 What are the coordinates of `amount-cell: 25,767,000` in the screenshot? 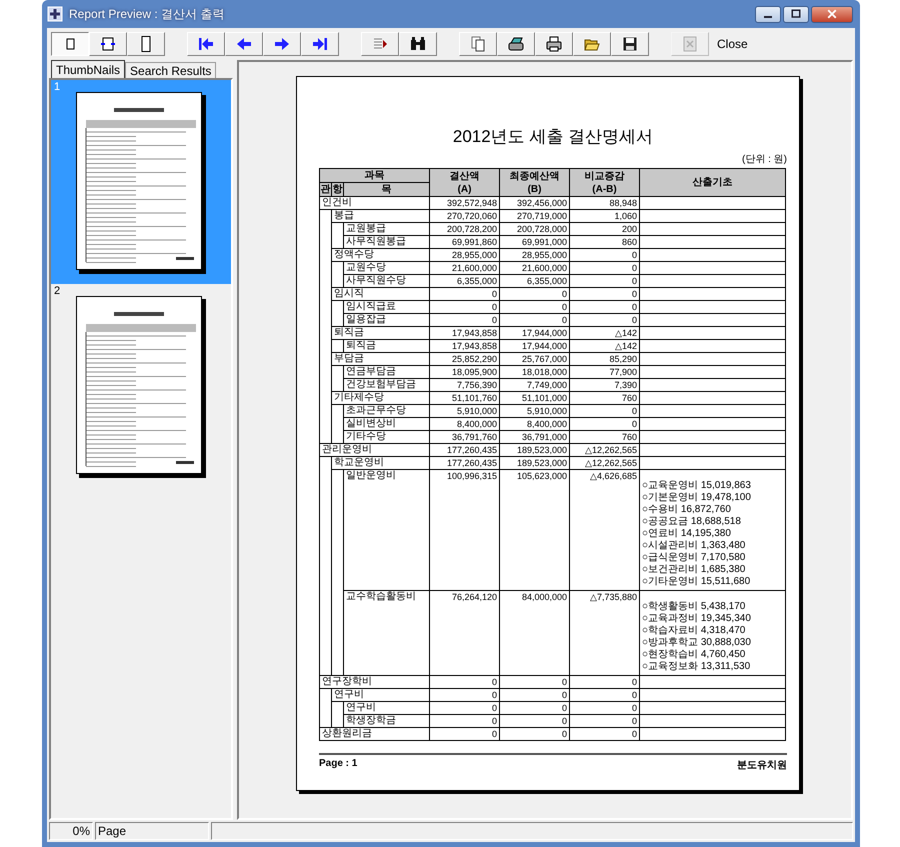 It's located at (535, 359).